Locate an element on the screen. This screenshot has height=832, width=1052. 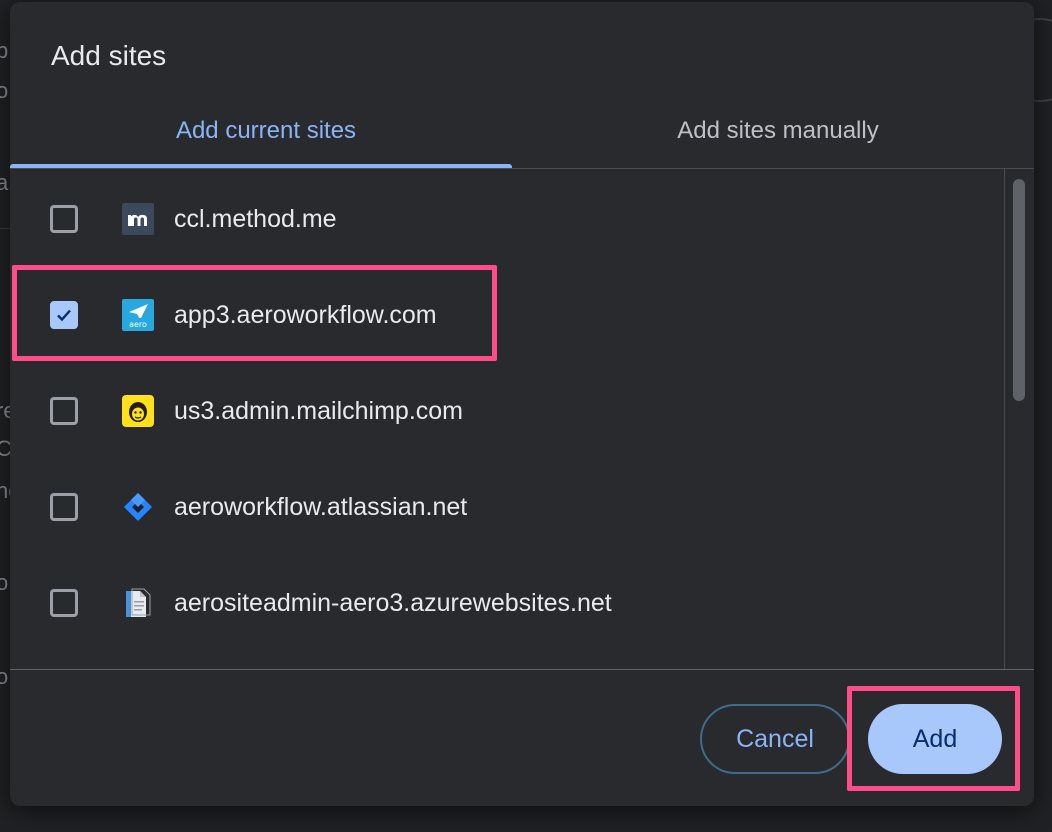
tab-bar: Add current sites Add sites manually is located at coordinates (522, 131).